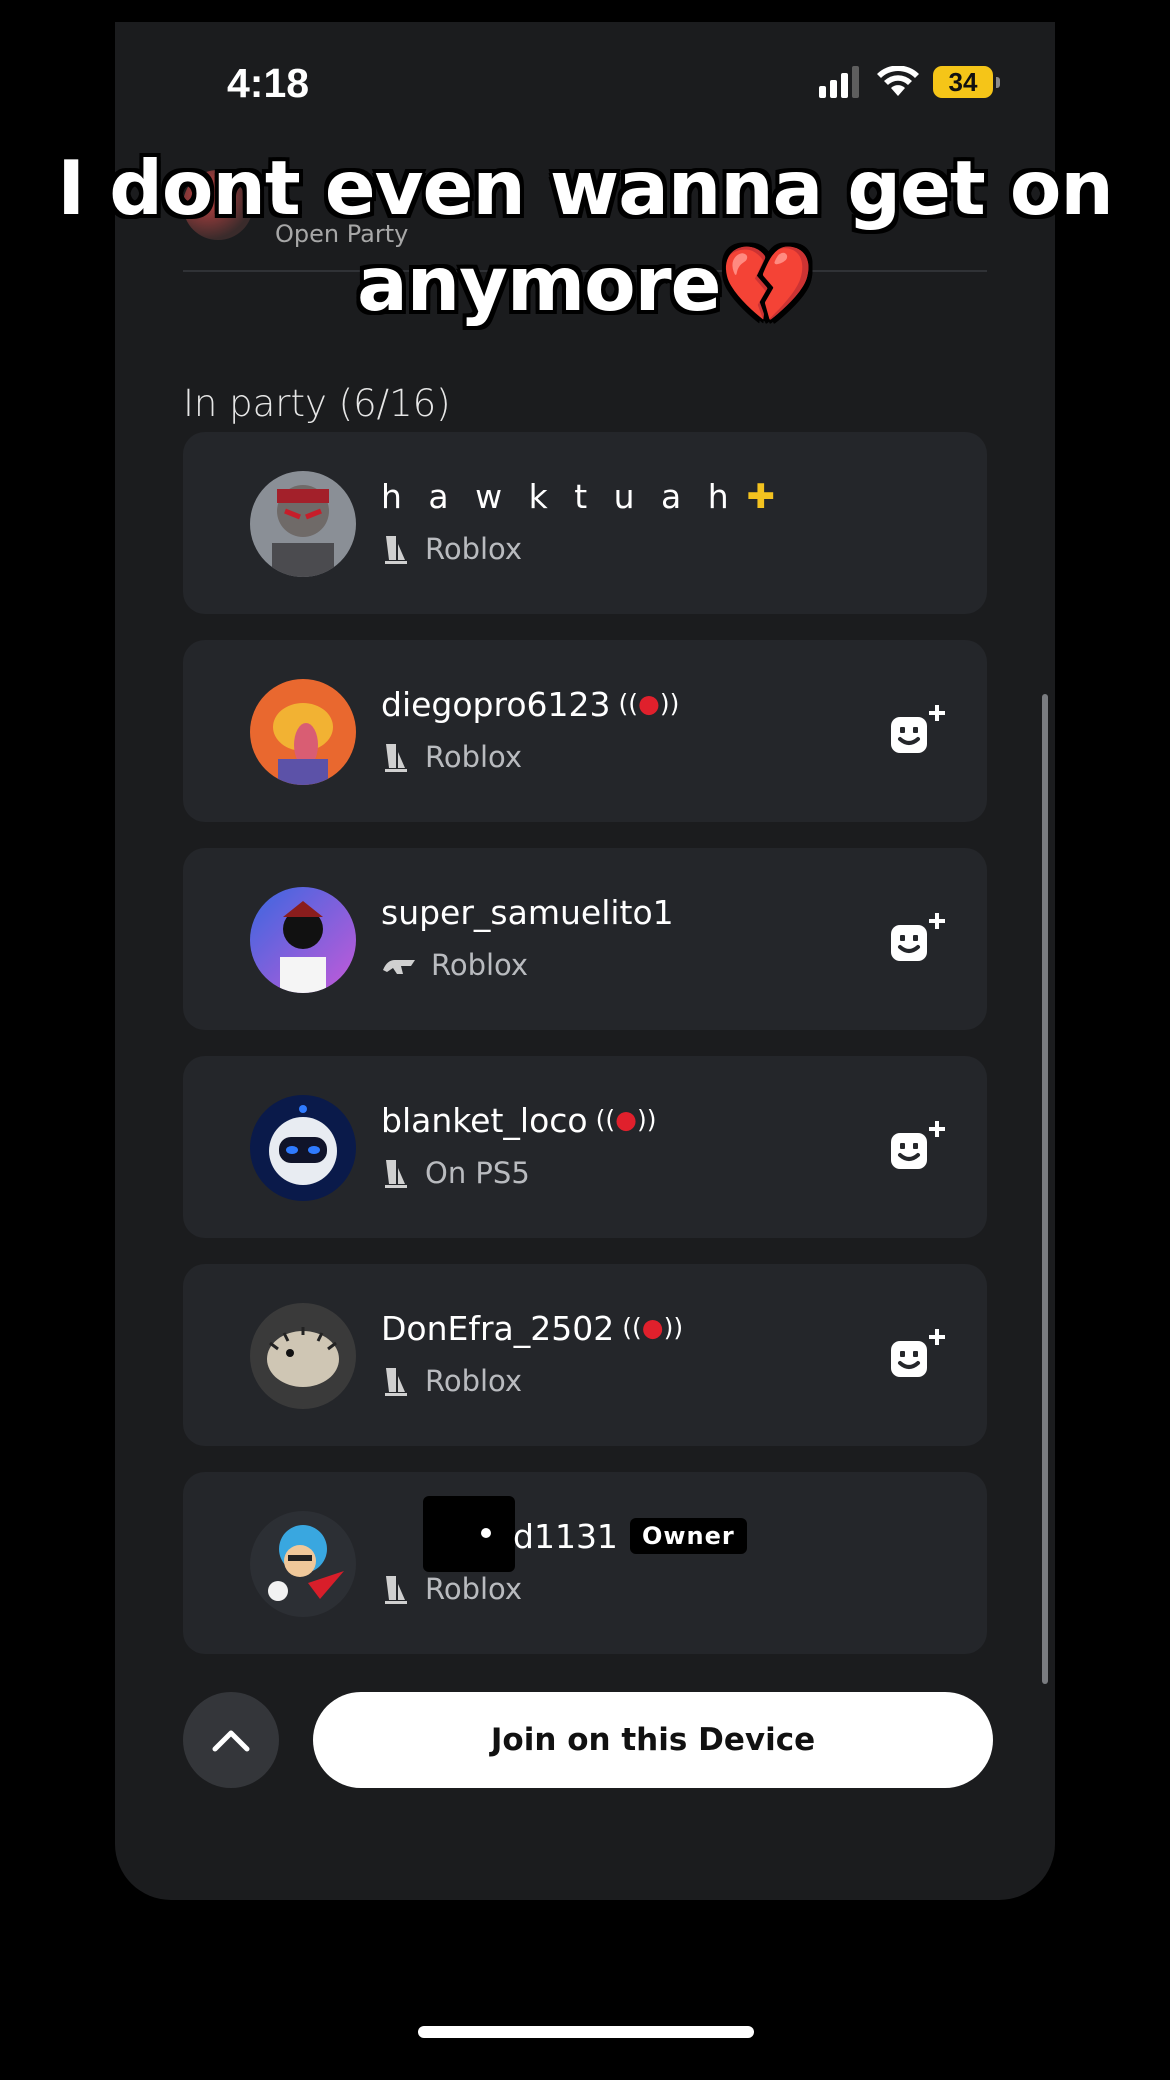  Describe the element at coordinates (455, 1173) in the screenshot. I see `member-status: On PS5` at that location.